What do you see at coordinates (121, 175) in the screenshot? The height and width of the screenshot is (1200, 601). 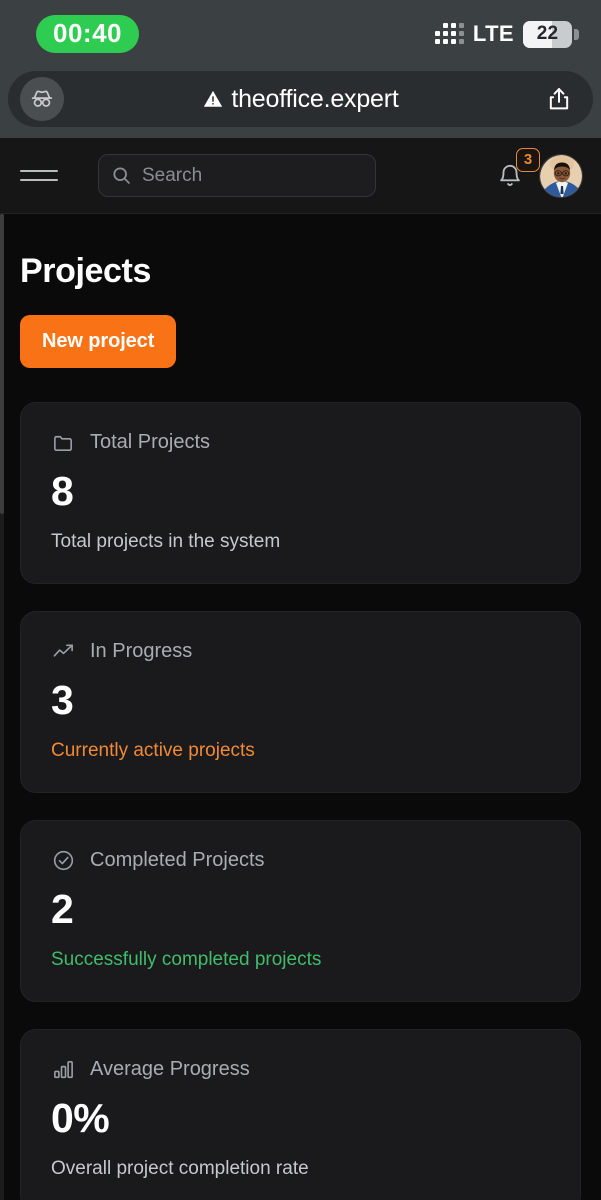 I see `search-icon` at bounding box center [121, 175].